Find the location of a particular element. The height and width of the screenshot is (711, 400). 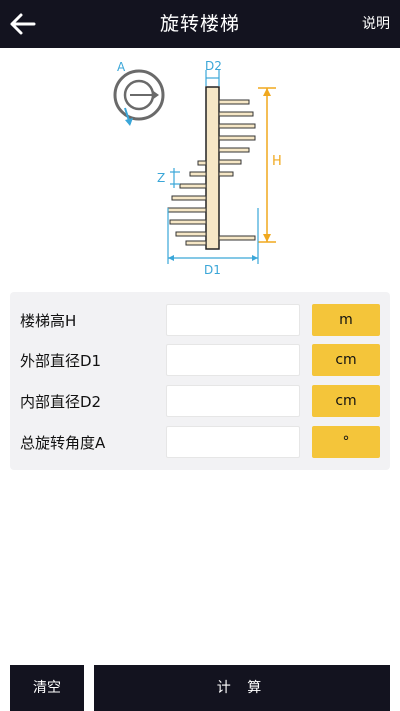

rotation-angle-unit-button: ° is located at coordinates (346, 442).